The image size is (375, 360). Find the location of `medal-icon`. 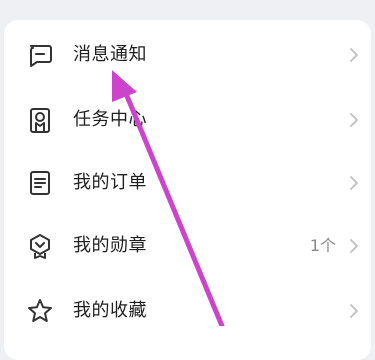

medal-icon is located at coordinates (40, 246).